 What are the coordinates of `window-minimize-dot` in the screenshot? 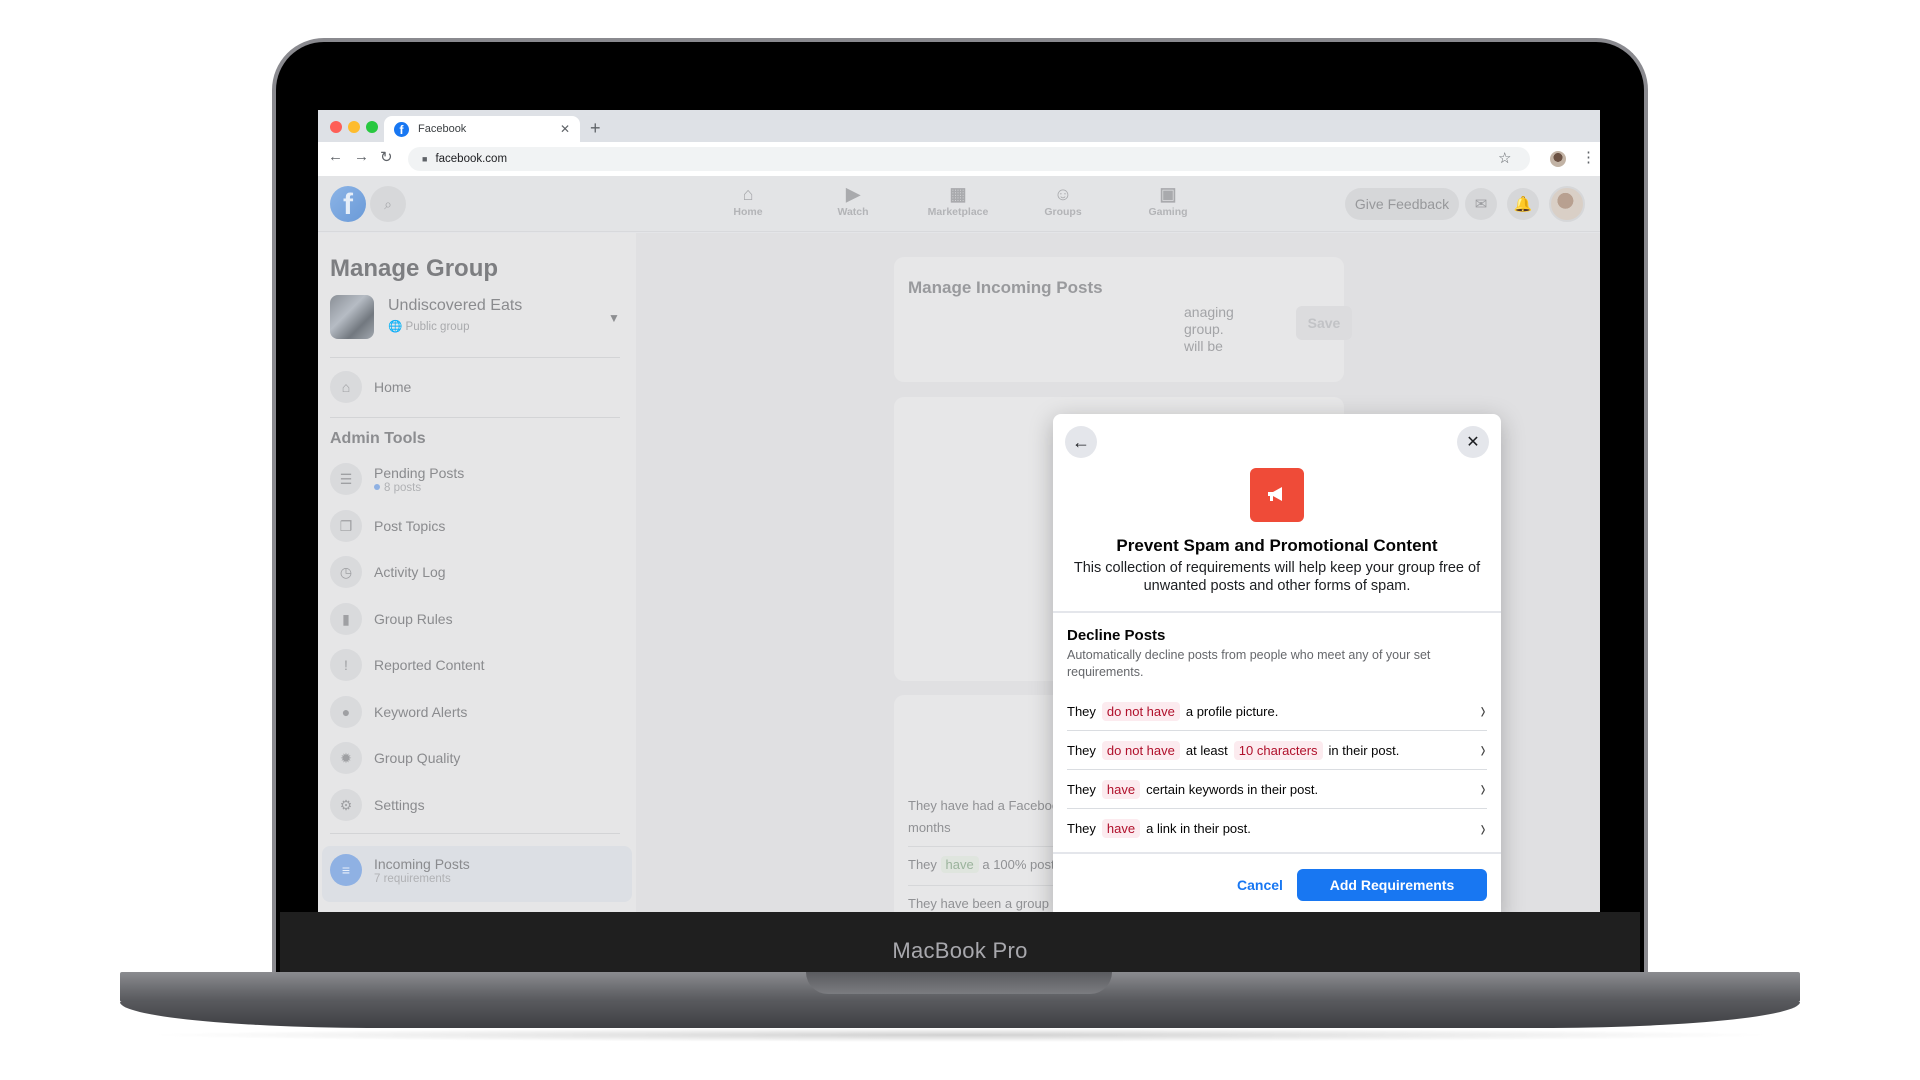 It's located at (354, 127).